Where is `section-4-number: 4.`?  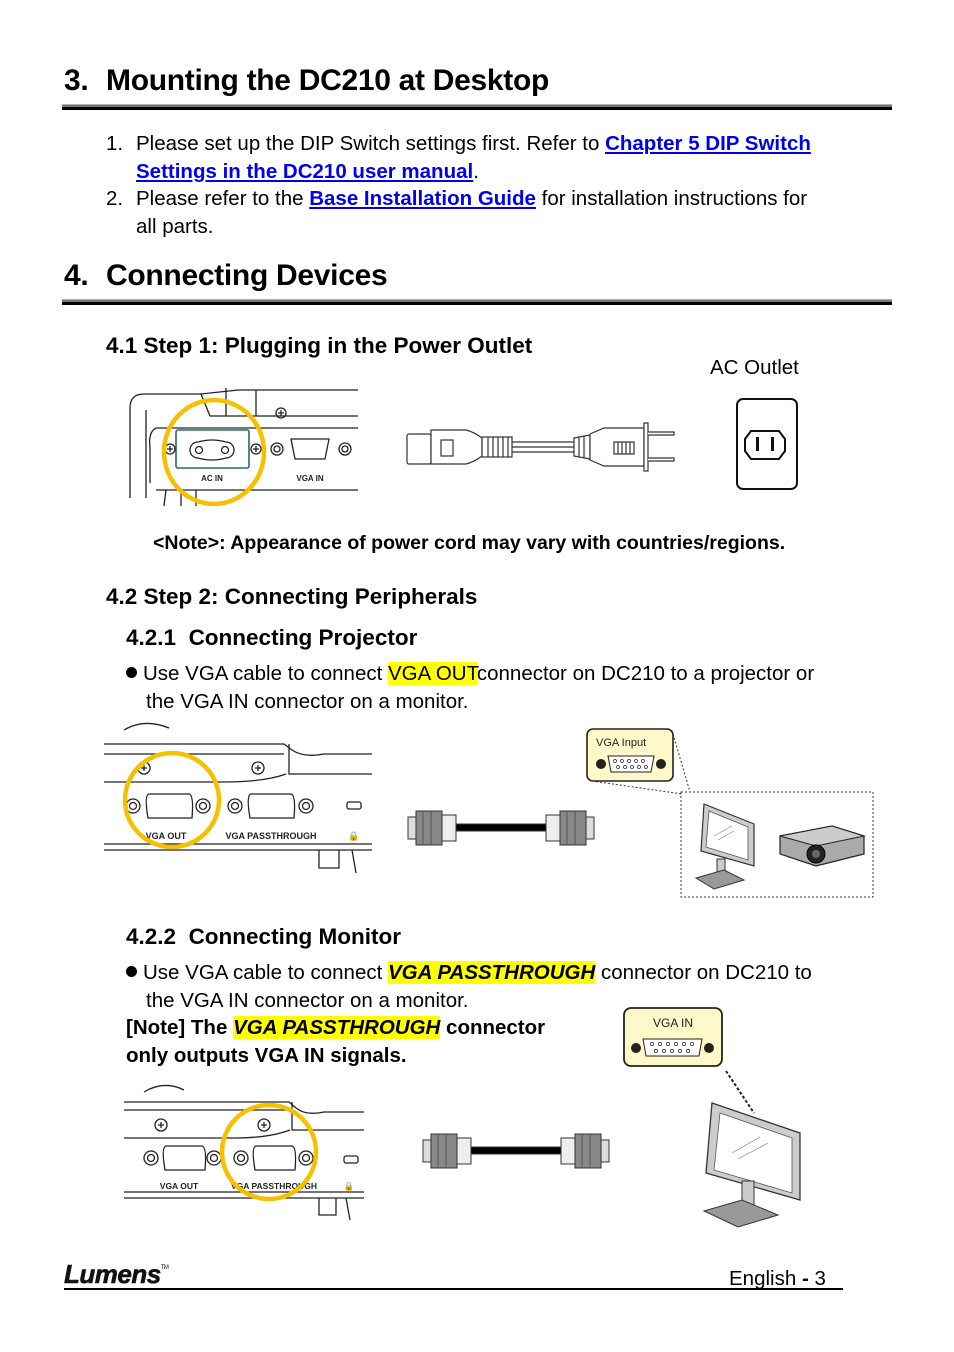
section-4-number: 4. is located at coordinates (76, 275).